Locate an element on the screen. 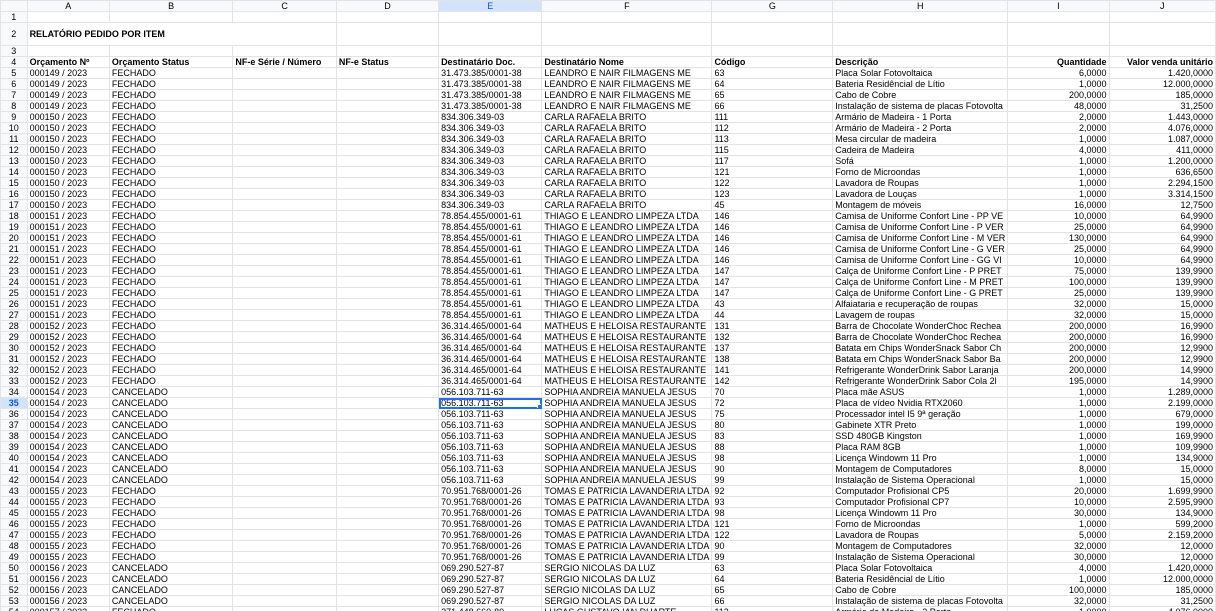 The height and width of the screenshot is (611, 1216). cell-codigo: 64 is located at coordinates (772, 579).